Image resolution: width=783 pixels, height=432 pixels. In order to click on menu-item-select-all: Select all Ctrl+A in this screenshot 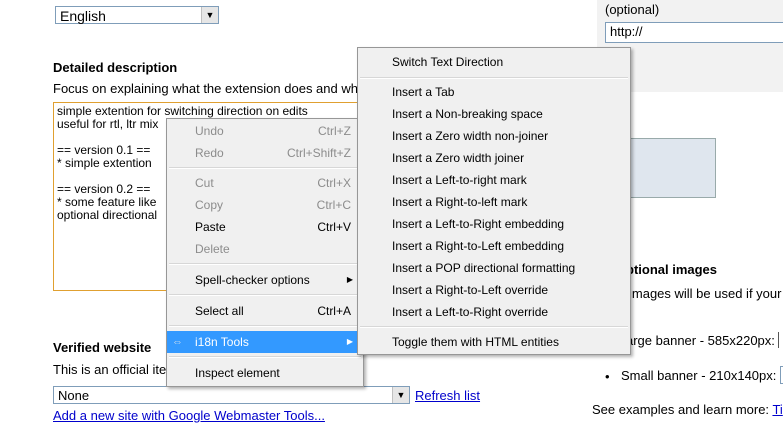, I will do `click(265, 311)`.